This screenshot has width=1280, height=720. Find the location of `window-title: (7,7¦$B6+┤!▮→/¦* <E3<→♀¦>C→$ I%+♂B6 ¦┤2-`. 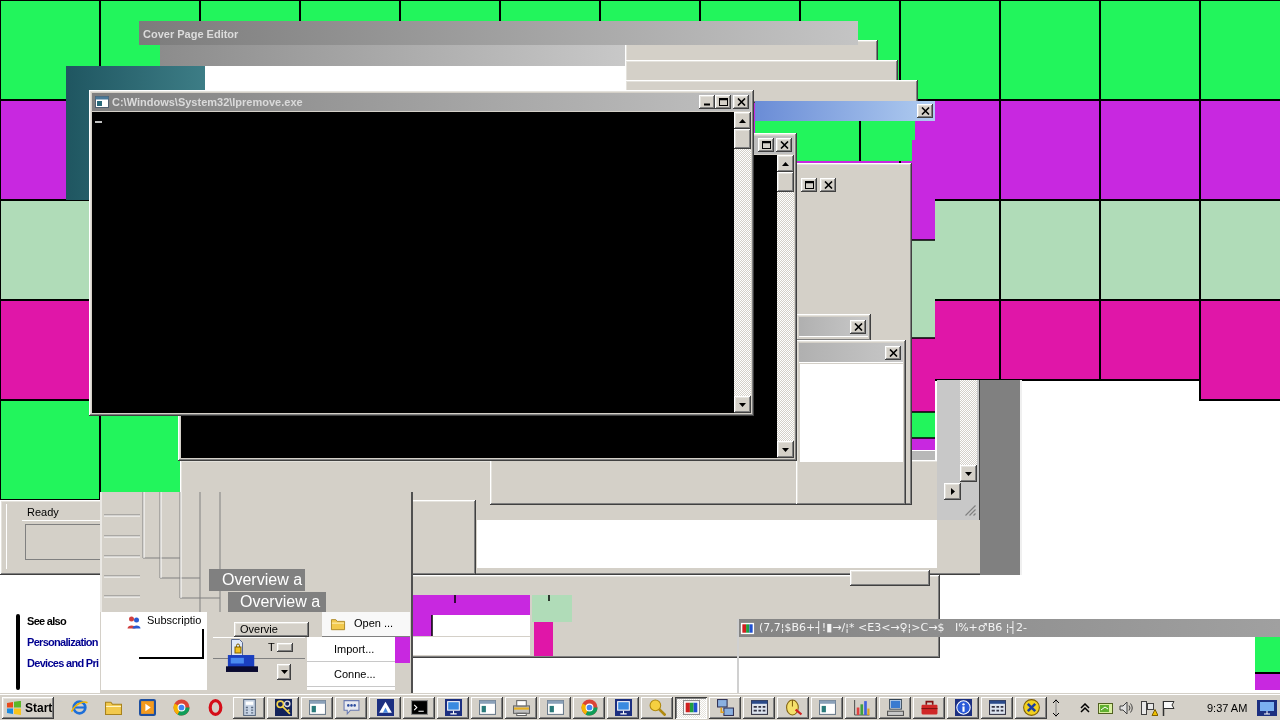

window-title: (7,7¦$B6+┤!▮→/¦* <E3<→♀¦>C→$ I%+♂B6 ¦┤2- is located at coordinates (893, 628).